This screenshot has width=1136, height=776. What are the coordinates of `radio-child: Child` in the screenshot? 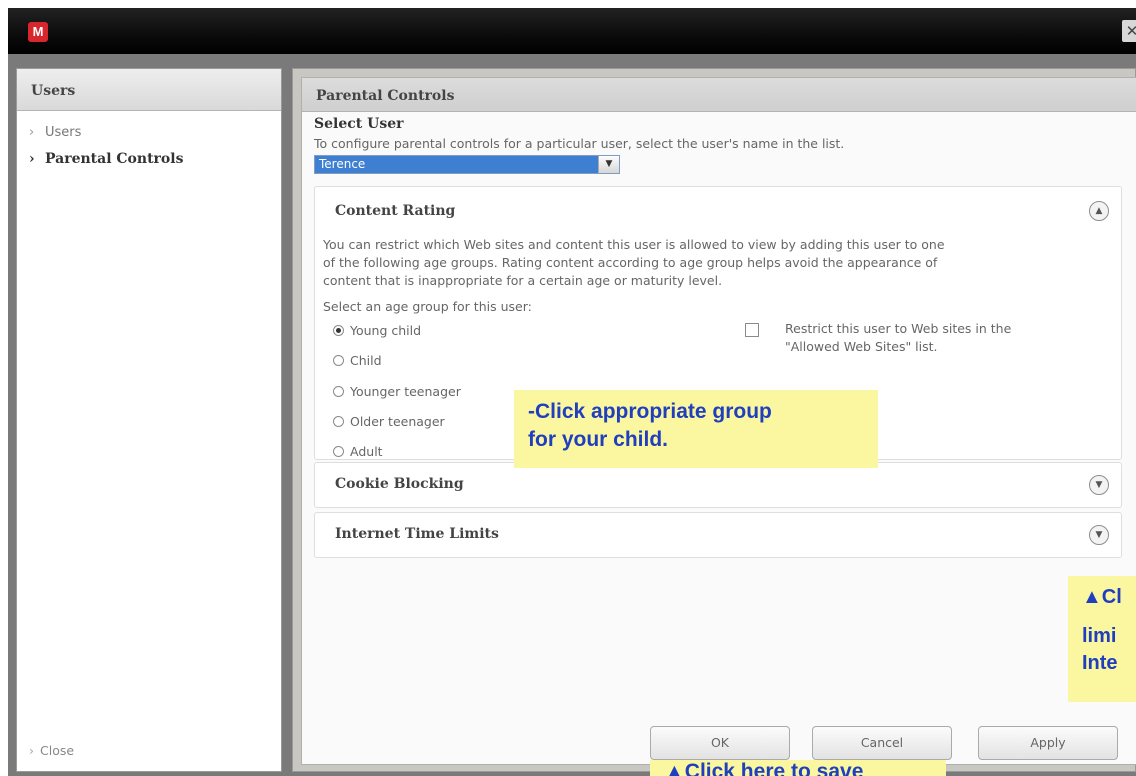 It's located at (357, 360).